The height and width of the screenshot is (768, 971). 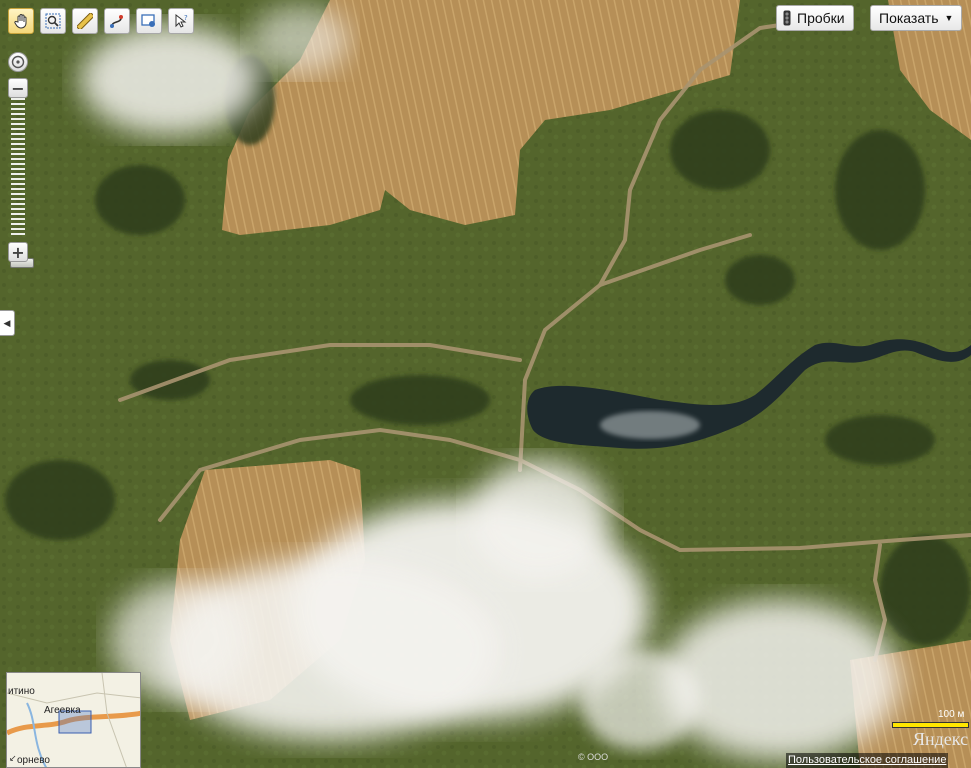 What do you see at coordinates (73, 720) in the screenshot?
I see `minimap: итино Агеевка орнево ↙` at bounding box center [73, 720].